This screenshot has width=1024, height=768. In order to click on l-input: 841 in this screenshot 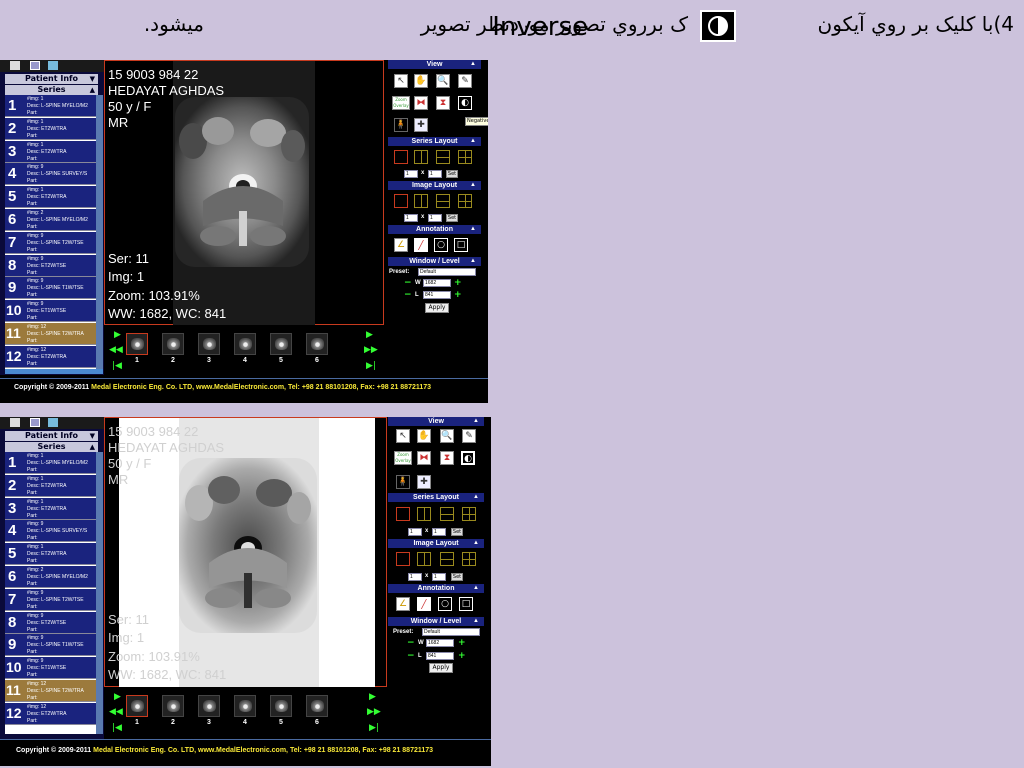, I will do `click(437, 295)`.